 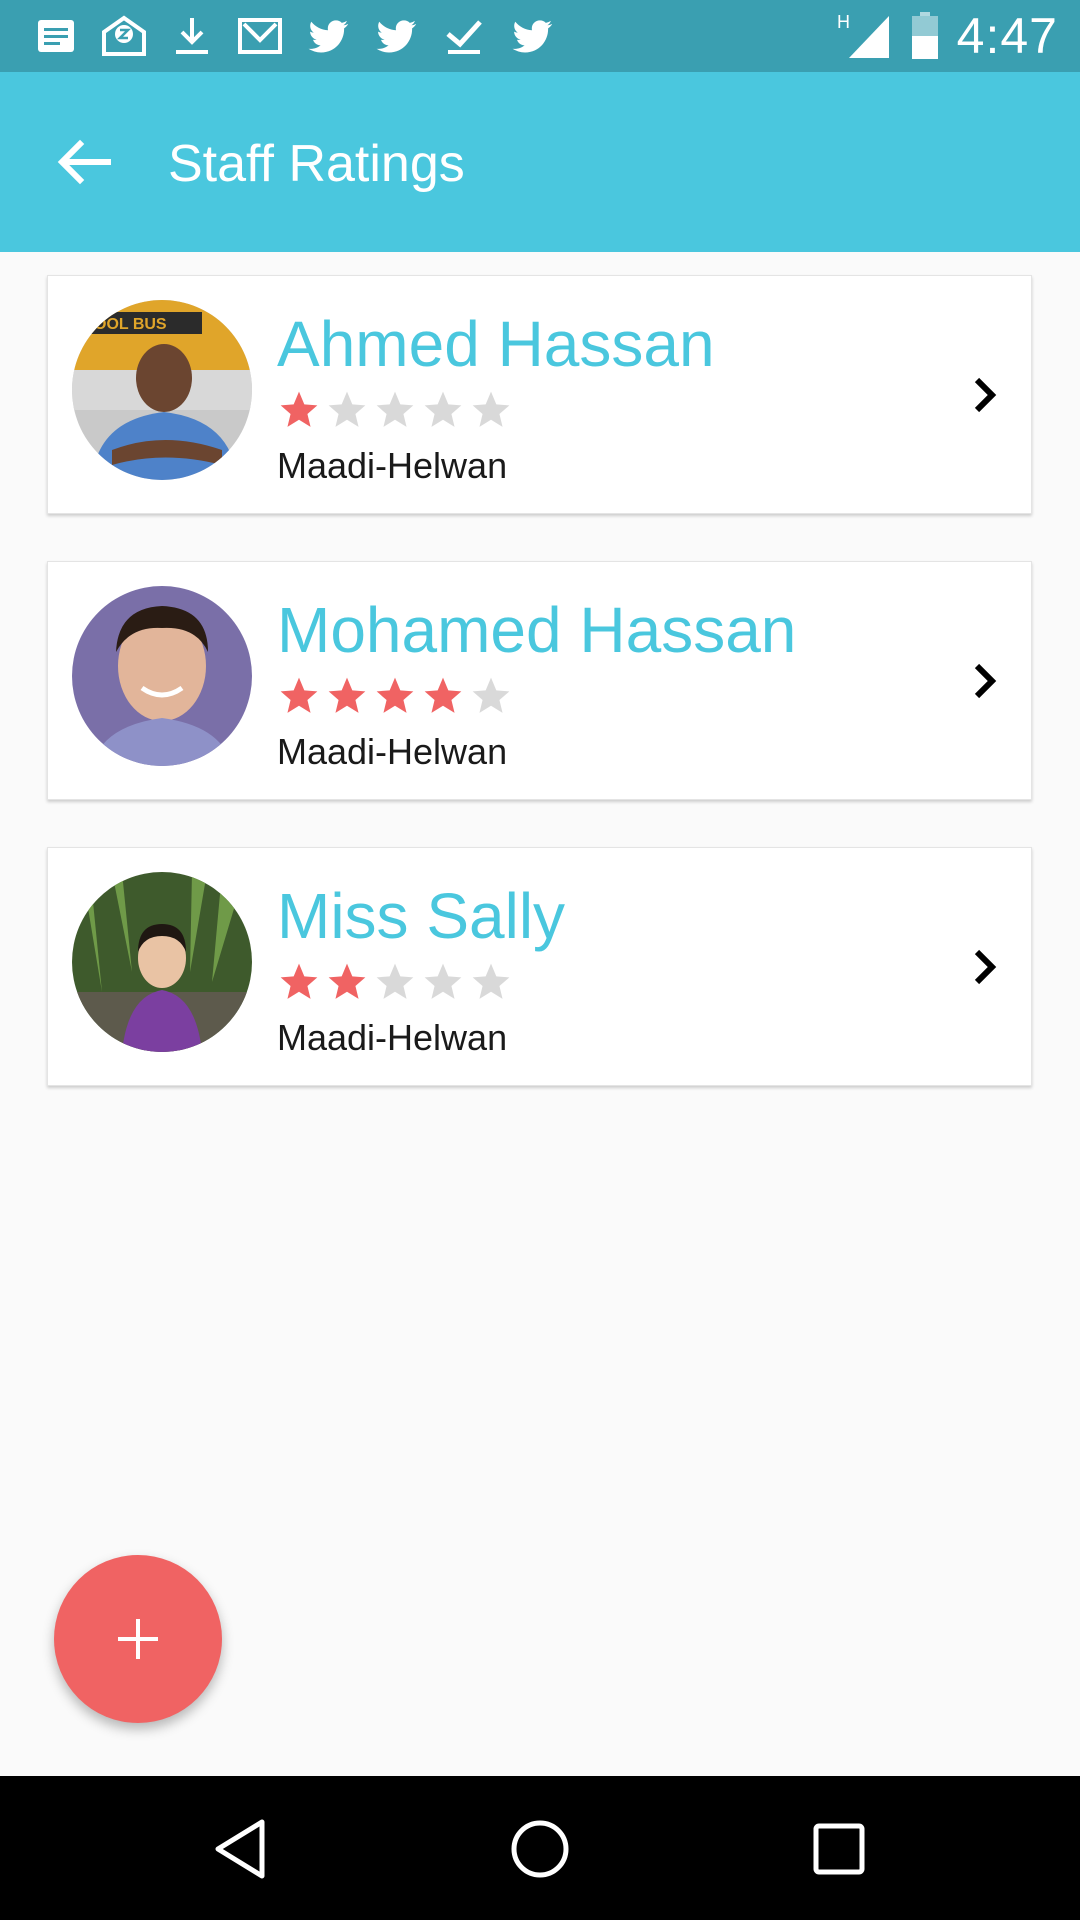 I want to click on staff-card: OOL BUS Ahmed Hassan Maadi-Helwan, so click(x=539, y=394).